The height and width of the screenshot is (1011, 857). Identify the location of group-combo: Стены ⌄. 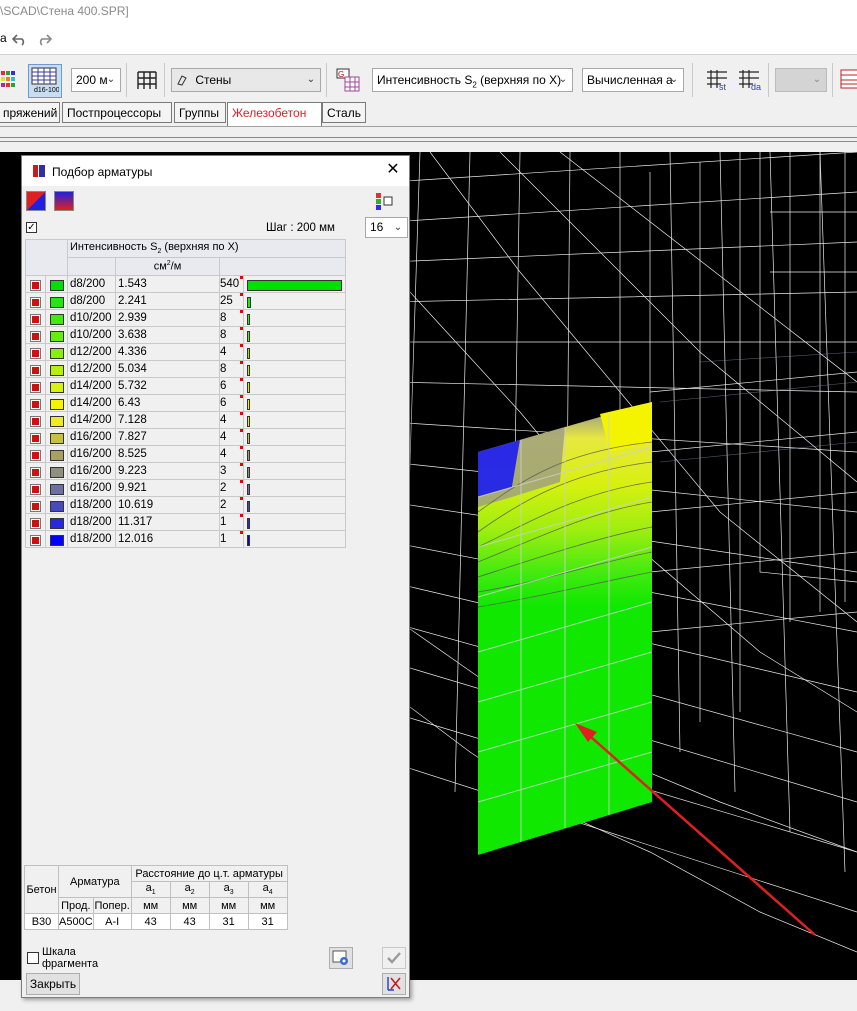
(246, 80).